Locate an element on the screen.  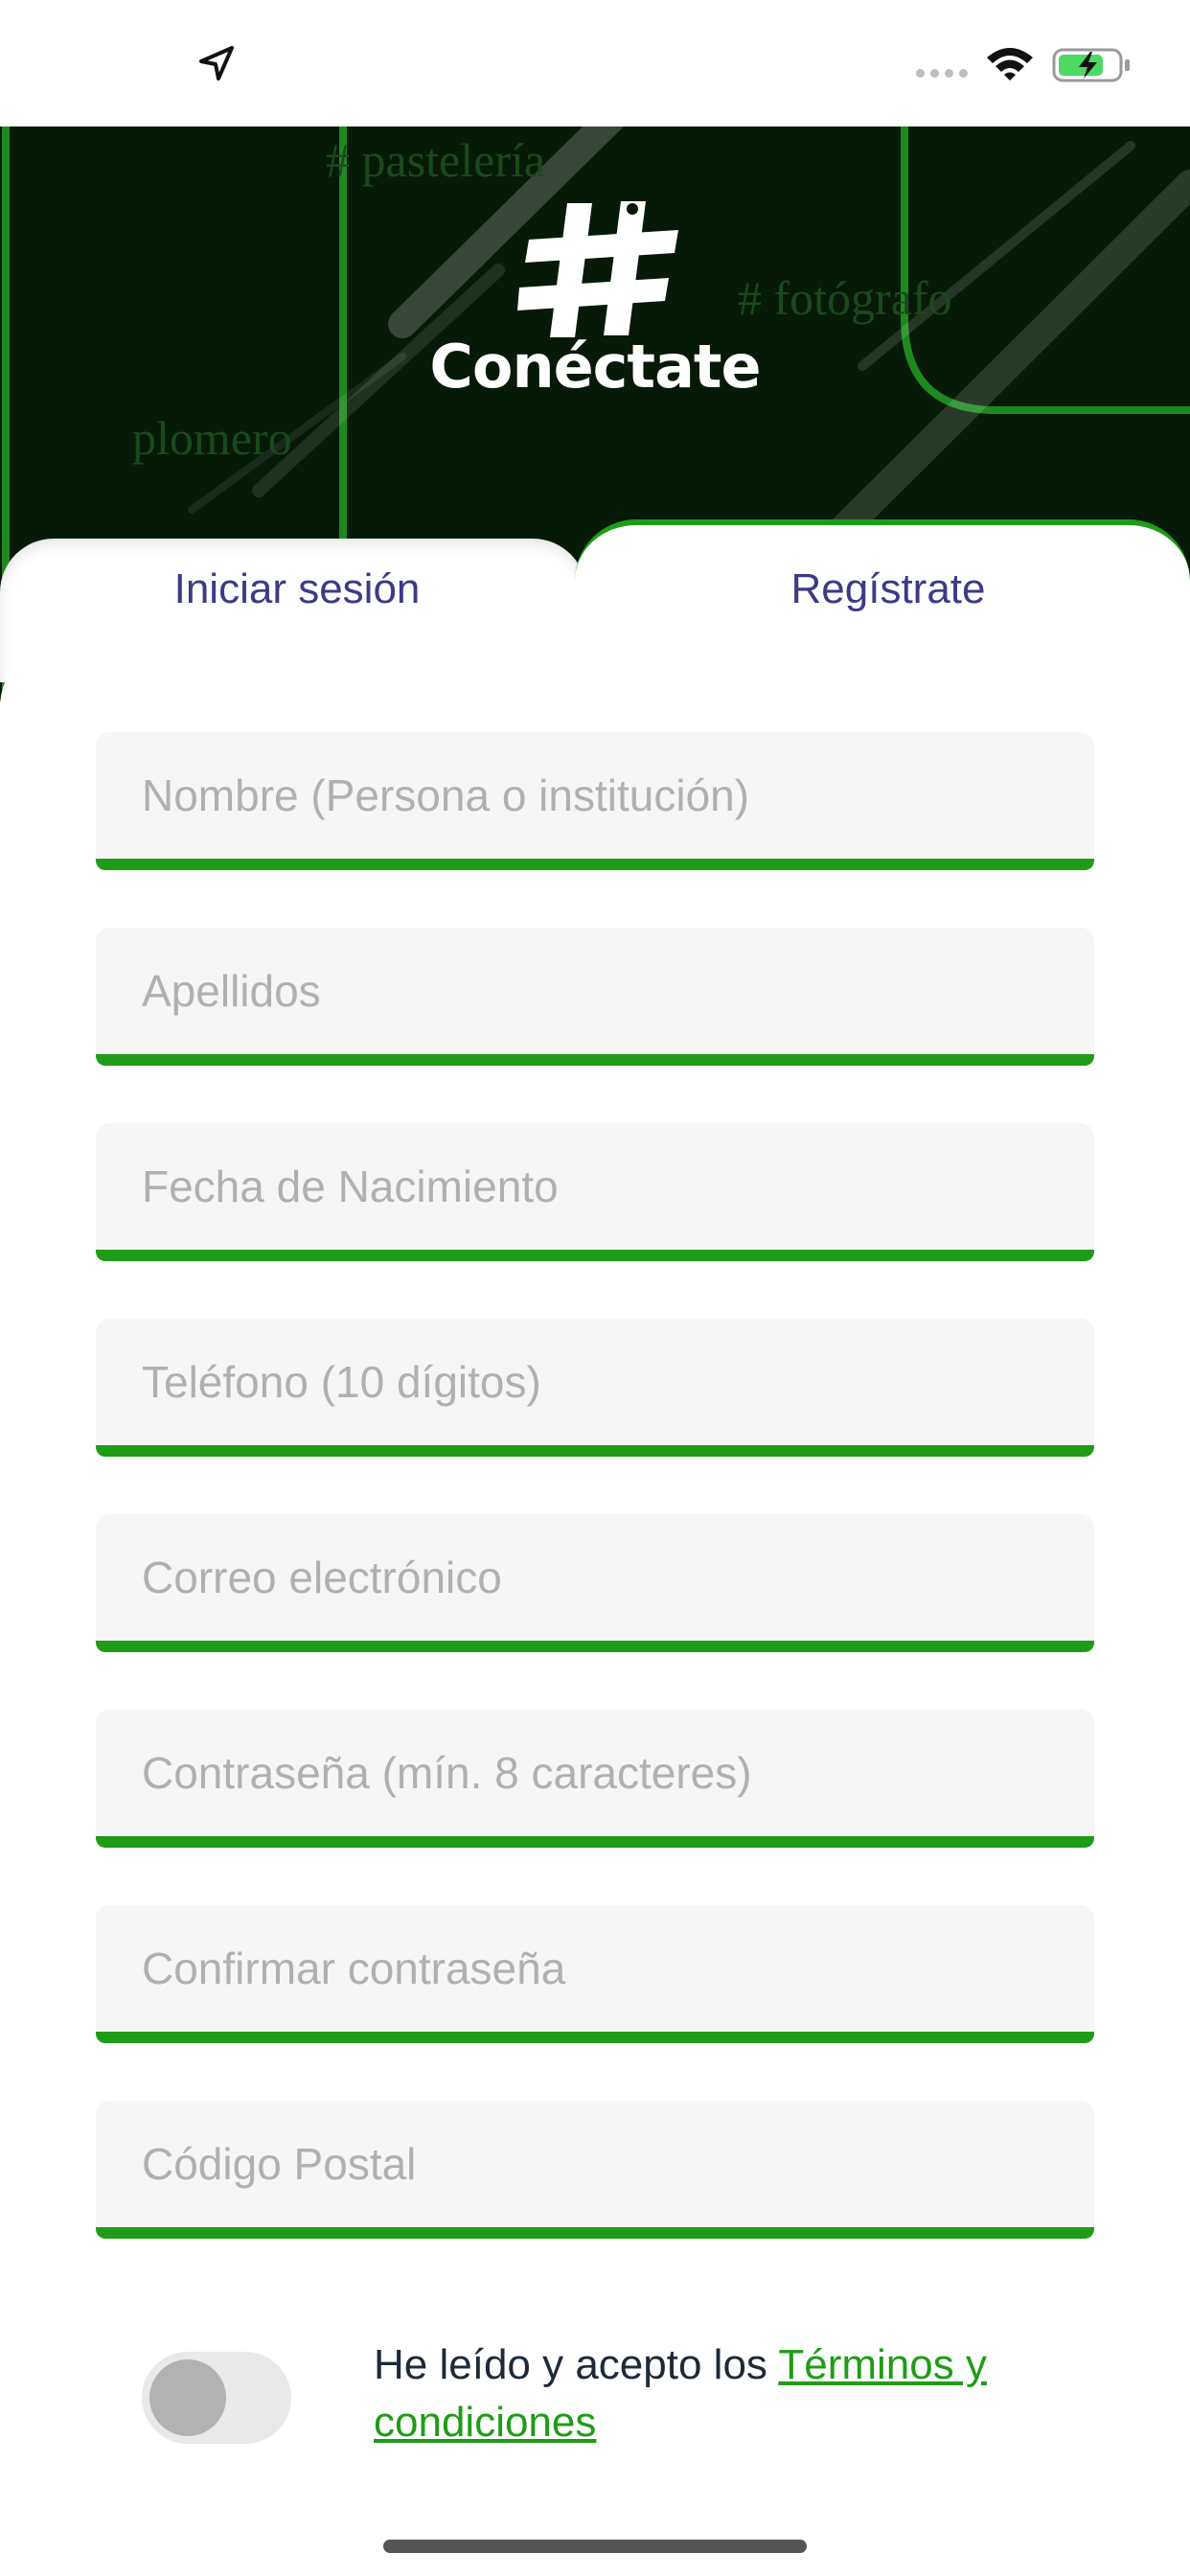
phone-field is located at coordinates (595, 1388).